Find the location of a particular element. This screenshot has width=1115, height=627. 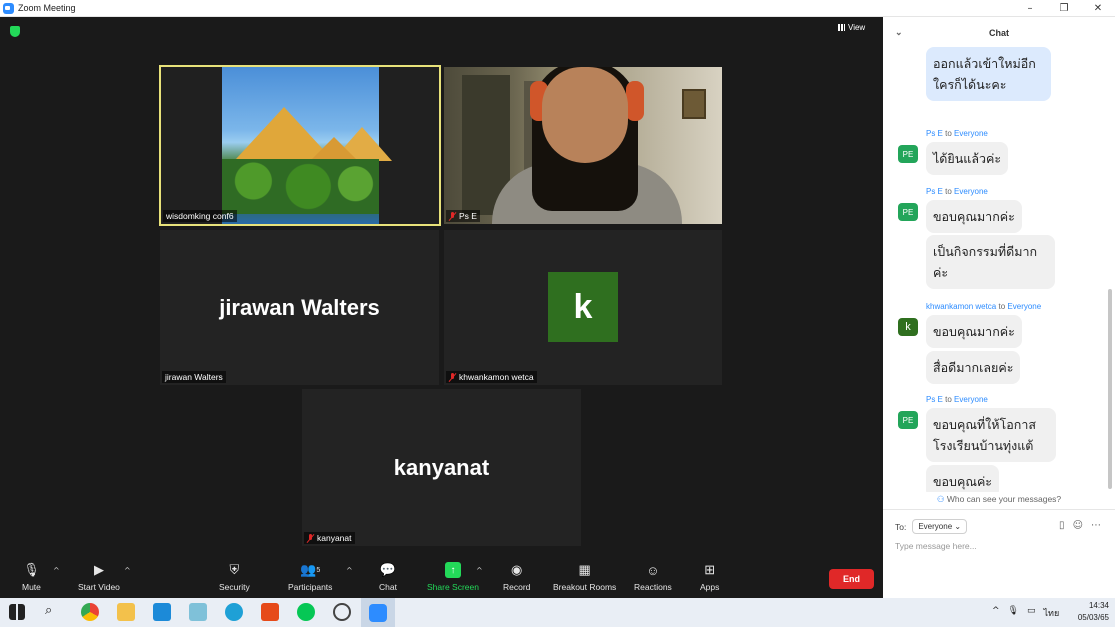

chat-button: 💬 Chat is located at coordinates (388, 577).